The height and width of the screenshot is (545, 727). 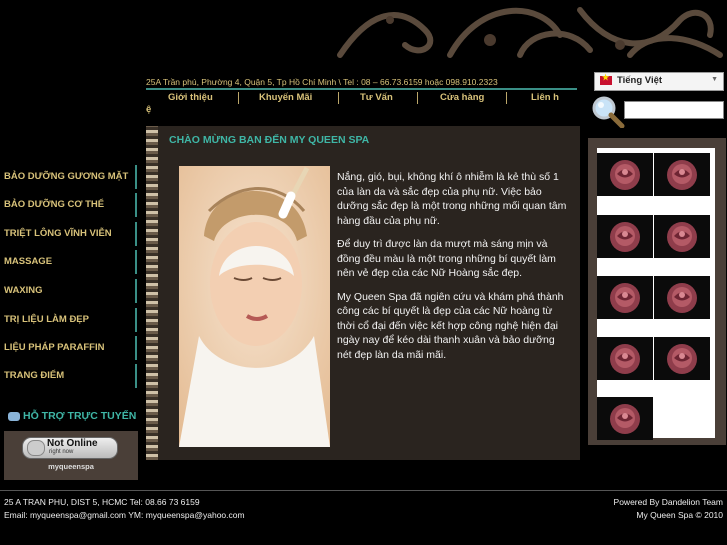 I want to click on search-input, so click(x=674, y=110).